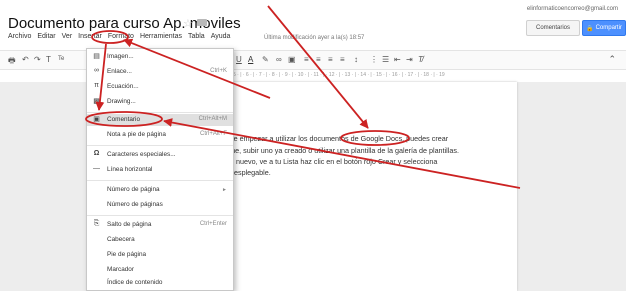  I want to click on link-toolbar-icon: ∞, so click(279, 59).